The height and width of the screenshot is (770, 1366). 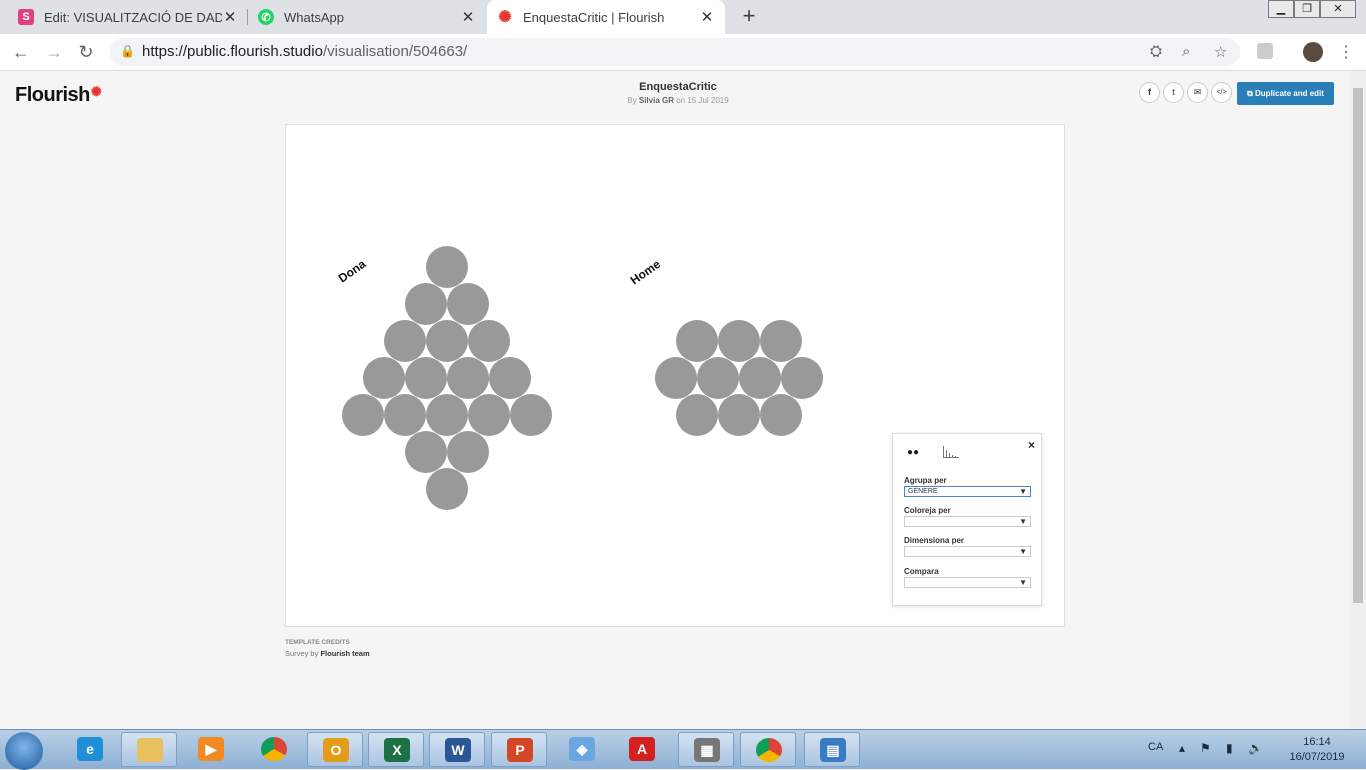 I want to click on input-language: CA, so click(x=1155, y=747).